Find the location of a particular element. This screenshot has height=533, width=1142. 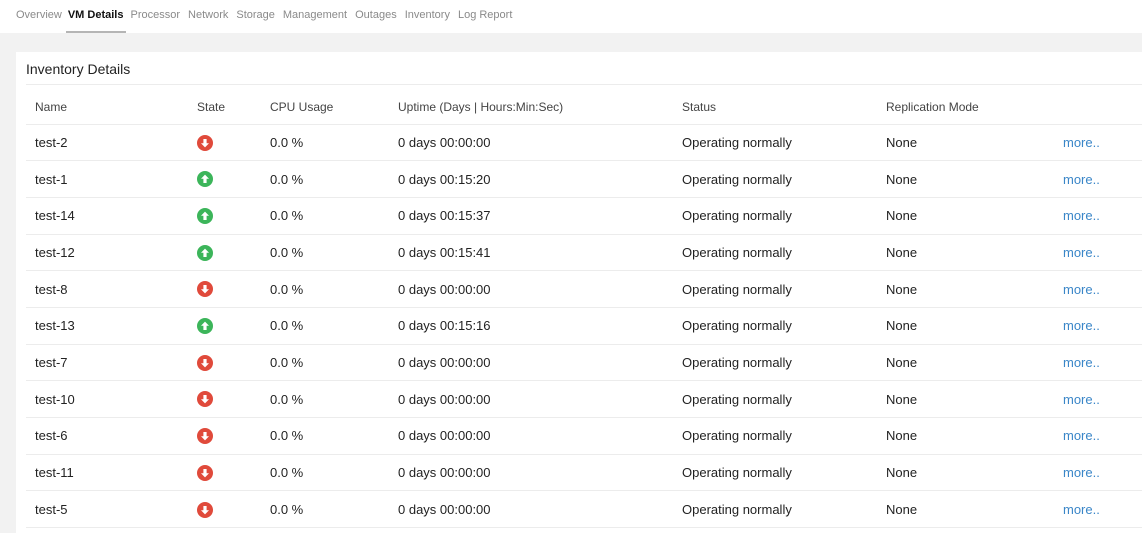

vm-name-cell: test-7 is located at coordinates (107, 363).